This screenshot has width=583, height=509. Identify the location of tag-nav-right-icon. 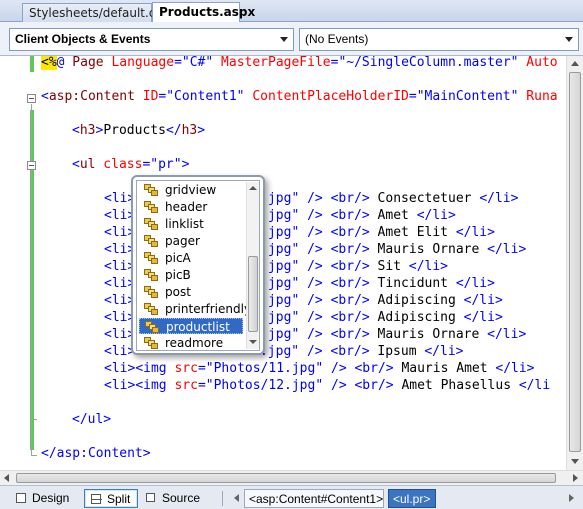
(571, 498).